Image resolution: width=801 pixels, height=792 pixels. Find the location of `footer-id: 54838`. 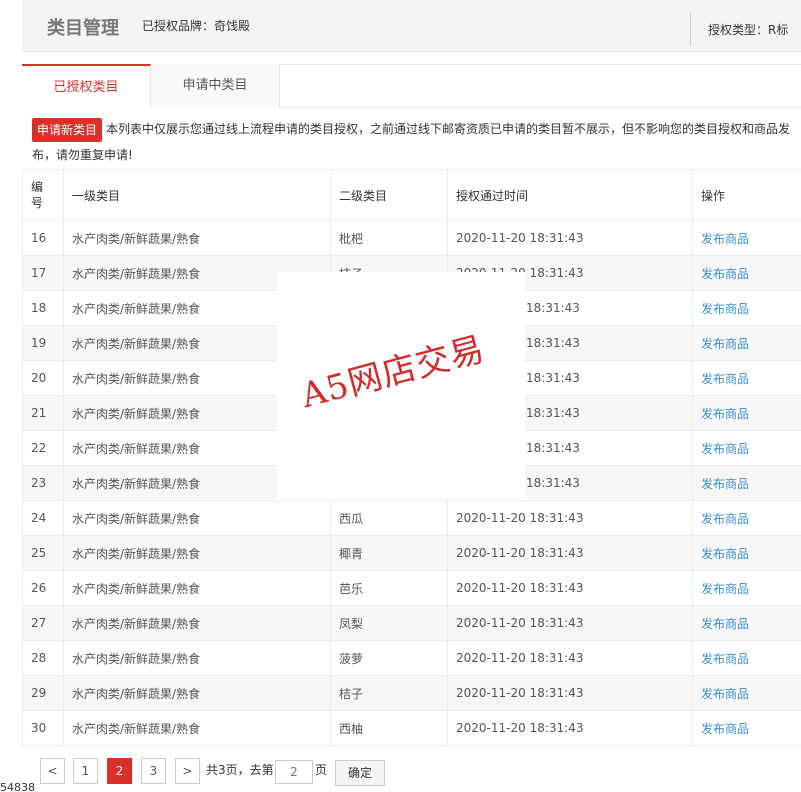

footer-id: 54838 is located at coordinates (17, 786).